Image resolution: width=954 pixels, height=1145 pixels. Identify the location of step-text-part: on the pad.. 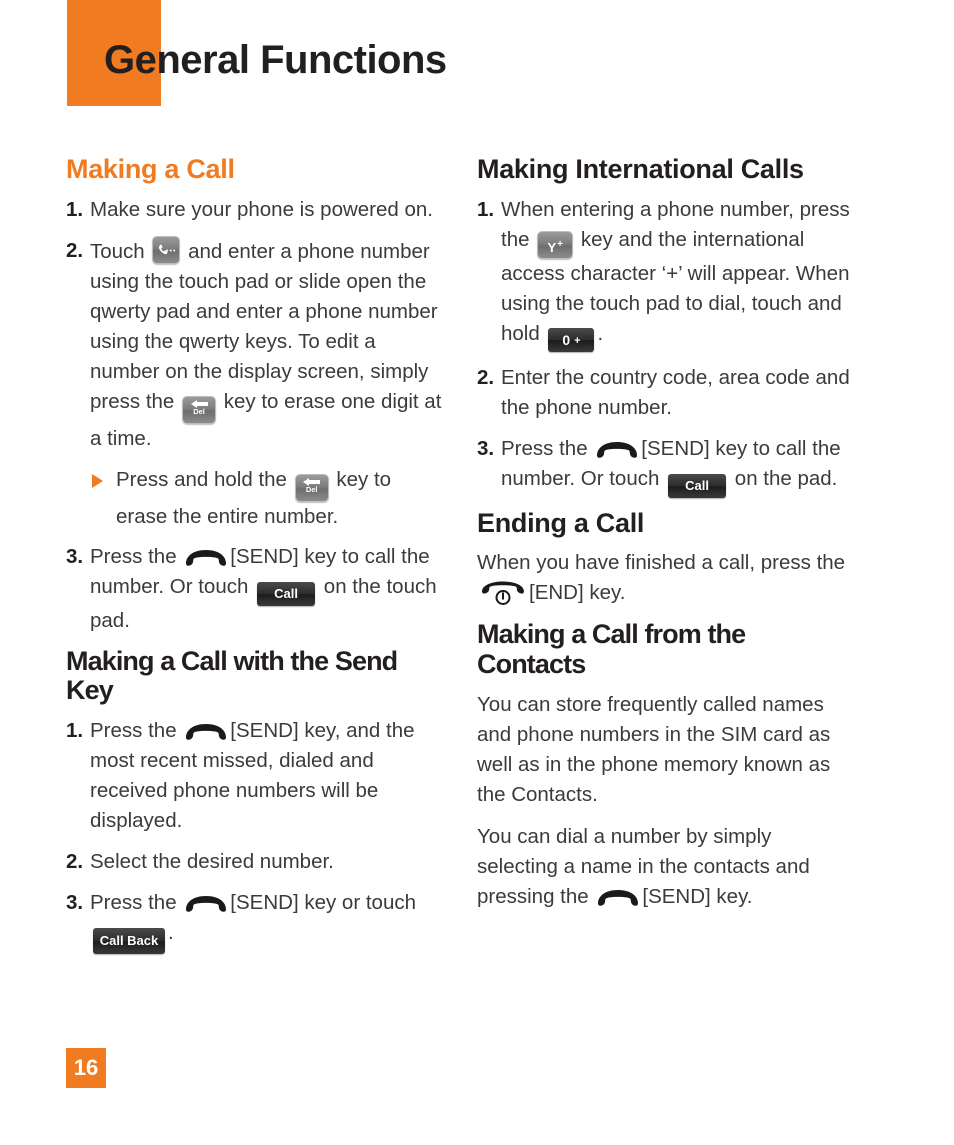
(783, 478).